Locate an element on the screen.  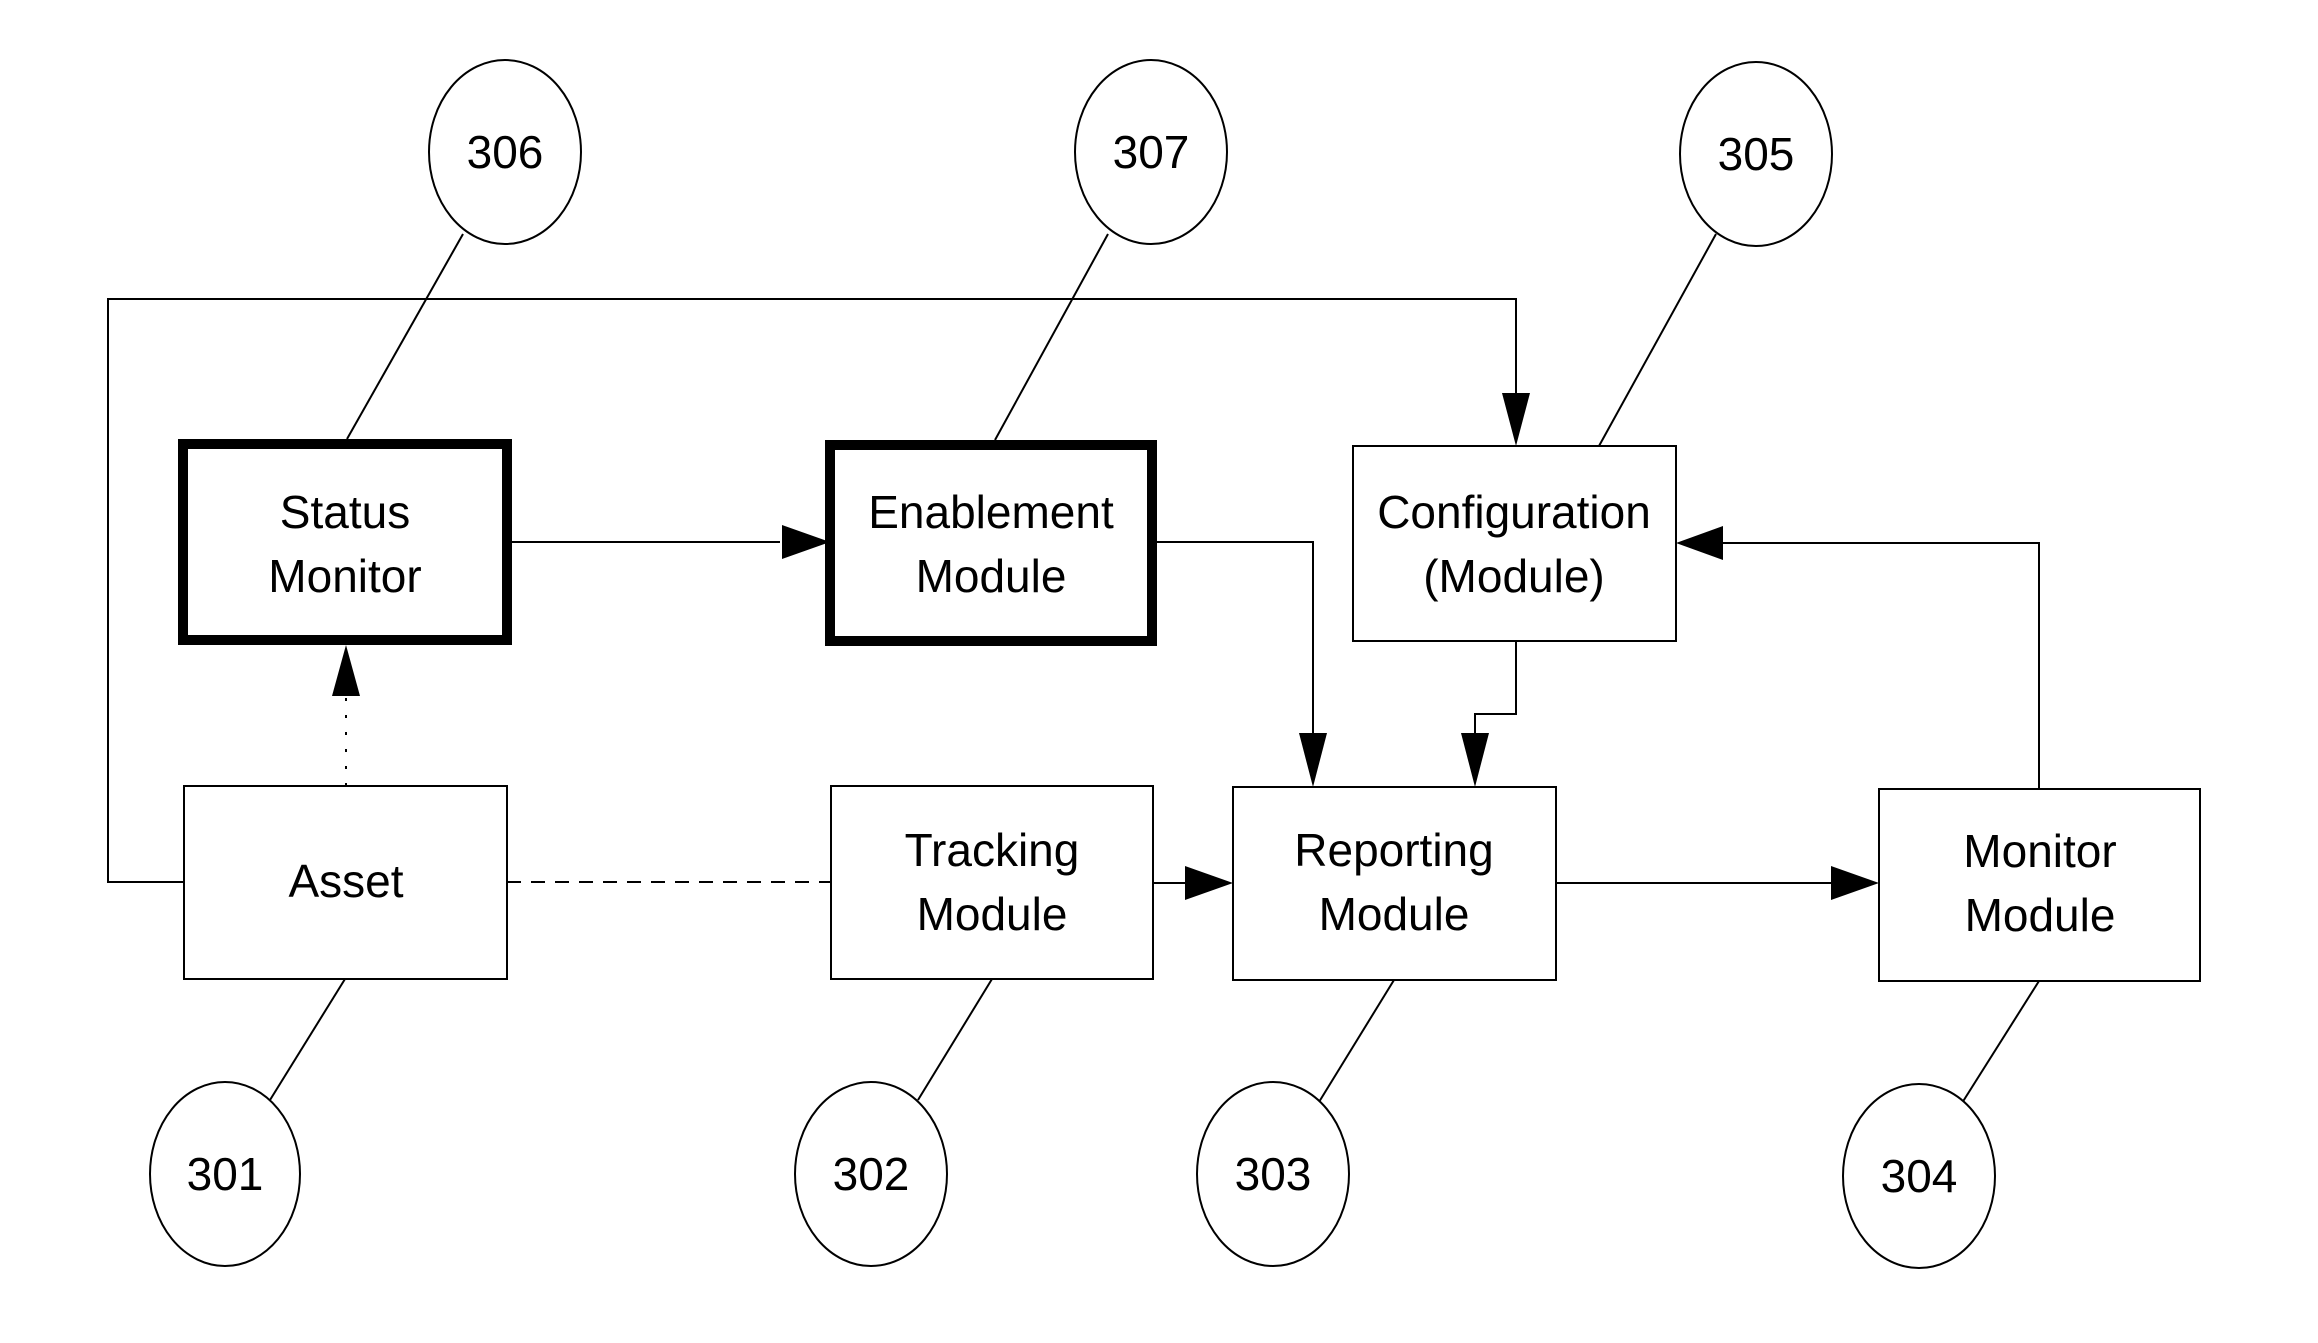
module-tracking: Tracking Module is located at coordinates (992, 882).